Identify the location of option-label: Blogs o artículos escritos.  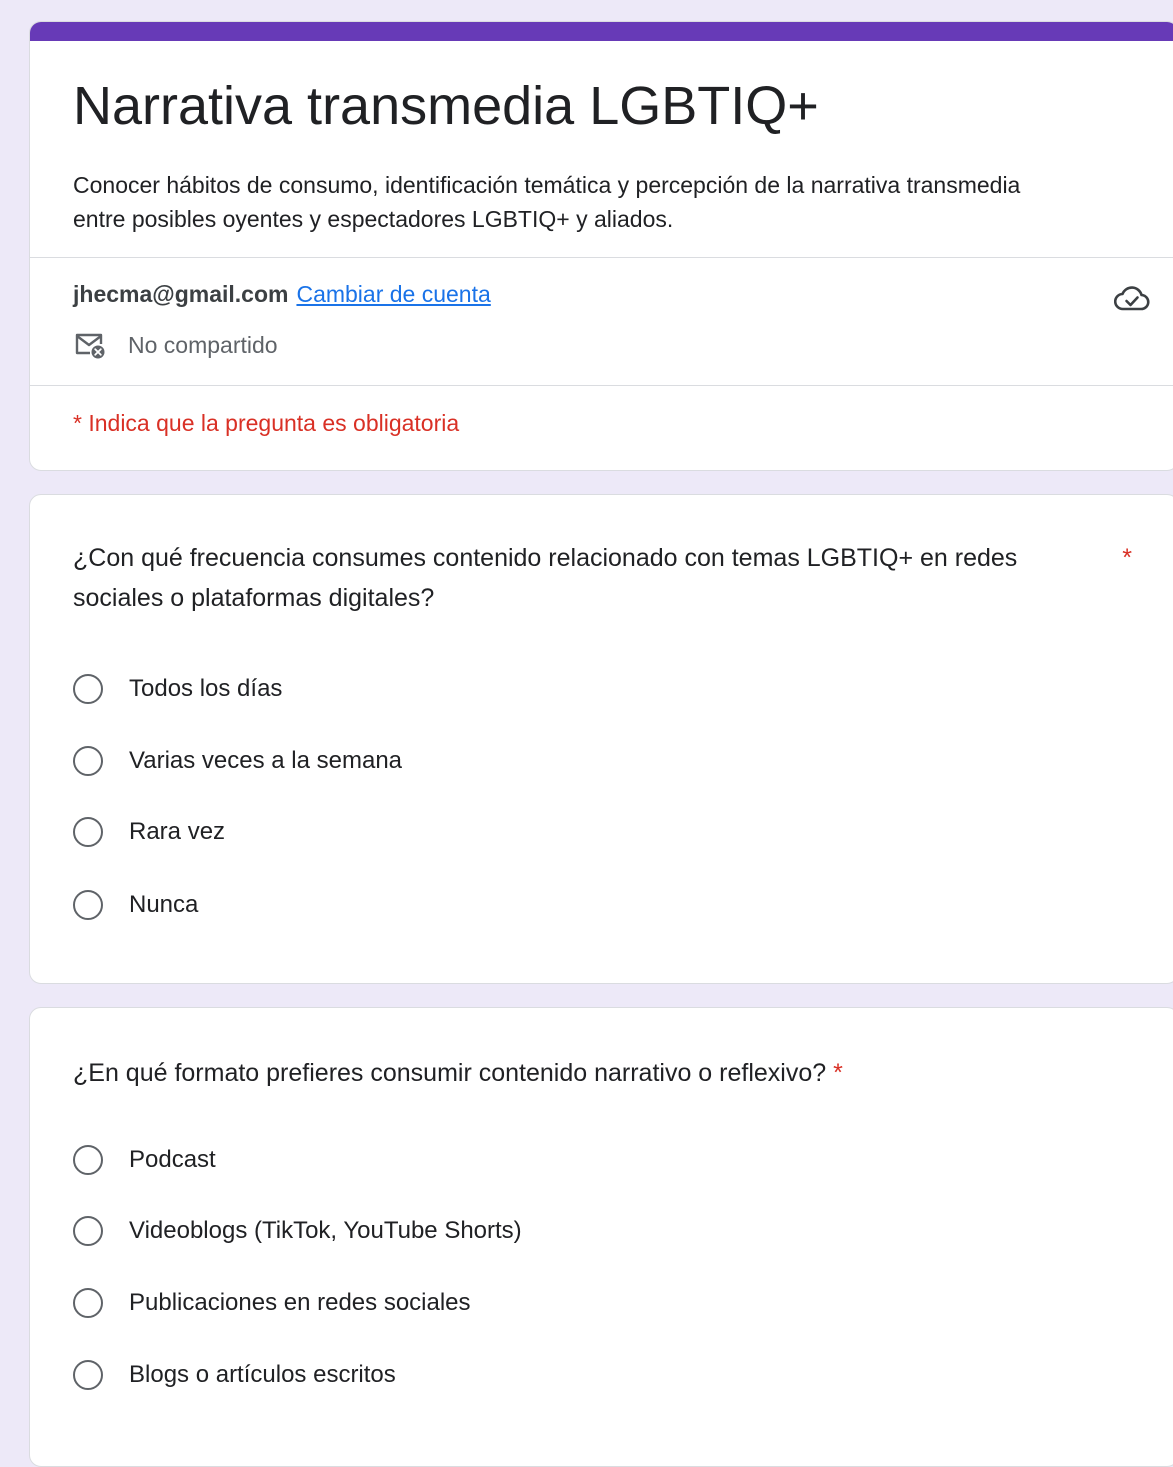
(262, 1374).